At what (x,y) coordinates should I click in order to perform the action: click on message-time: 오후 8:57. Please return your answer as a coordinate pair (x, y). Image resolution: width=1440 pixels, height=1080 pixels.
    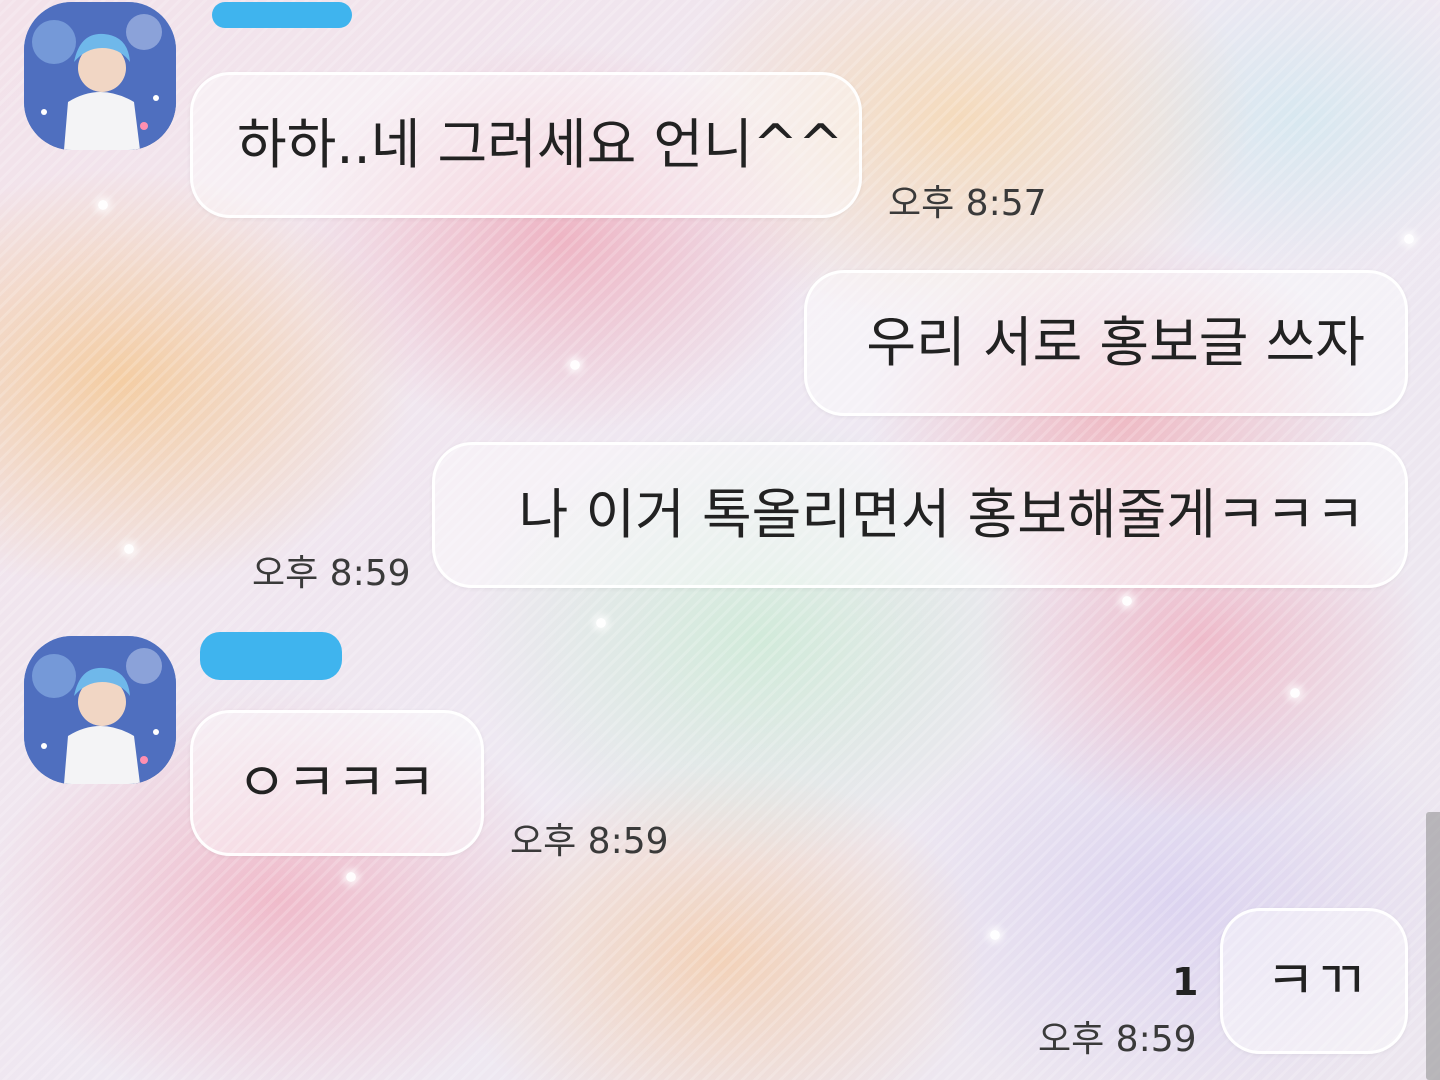
    Looking at the image, I should click on (967, 203).